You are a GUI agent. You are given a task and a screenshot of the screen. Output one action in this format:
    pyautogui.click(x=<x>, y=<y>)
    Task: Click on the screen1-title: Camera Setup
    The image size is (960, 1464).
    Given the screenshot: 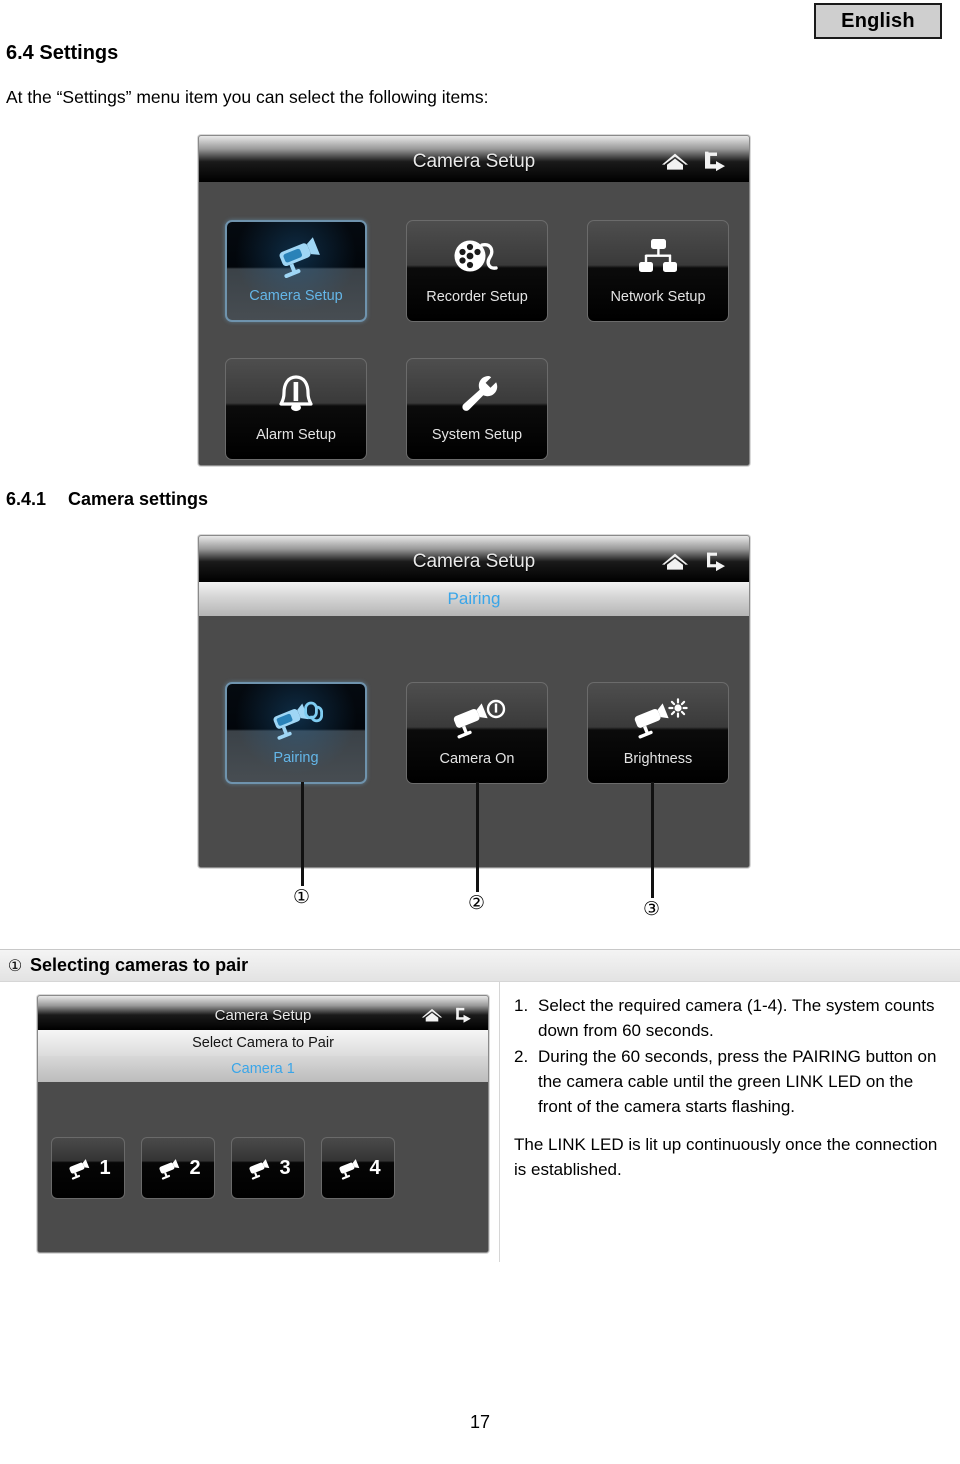 What is the action you would take?
    pyautogui.click(x=474, y=161)
    